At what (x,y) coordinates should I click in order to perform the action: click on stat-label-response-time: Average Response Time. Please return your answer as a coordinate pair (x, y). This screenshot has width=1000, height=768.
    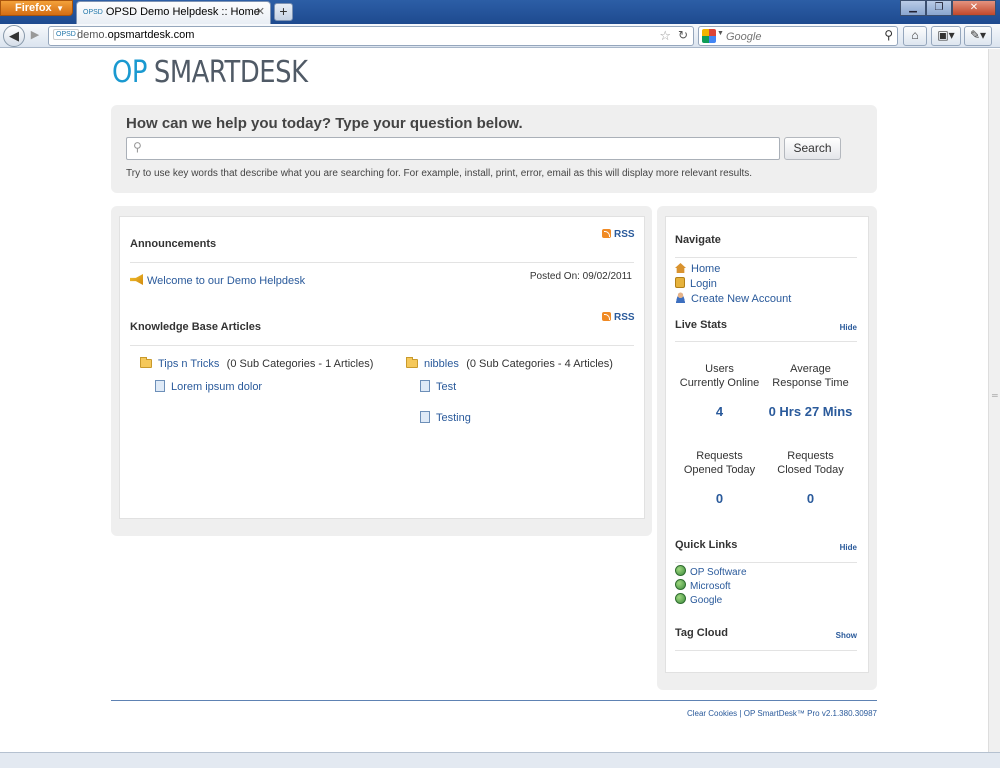
    Looking at the image, I should click on (810, 376).